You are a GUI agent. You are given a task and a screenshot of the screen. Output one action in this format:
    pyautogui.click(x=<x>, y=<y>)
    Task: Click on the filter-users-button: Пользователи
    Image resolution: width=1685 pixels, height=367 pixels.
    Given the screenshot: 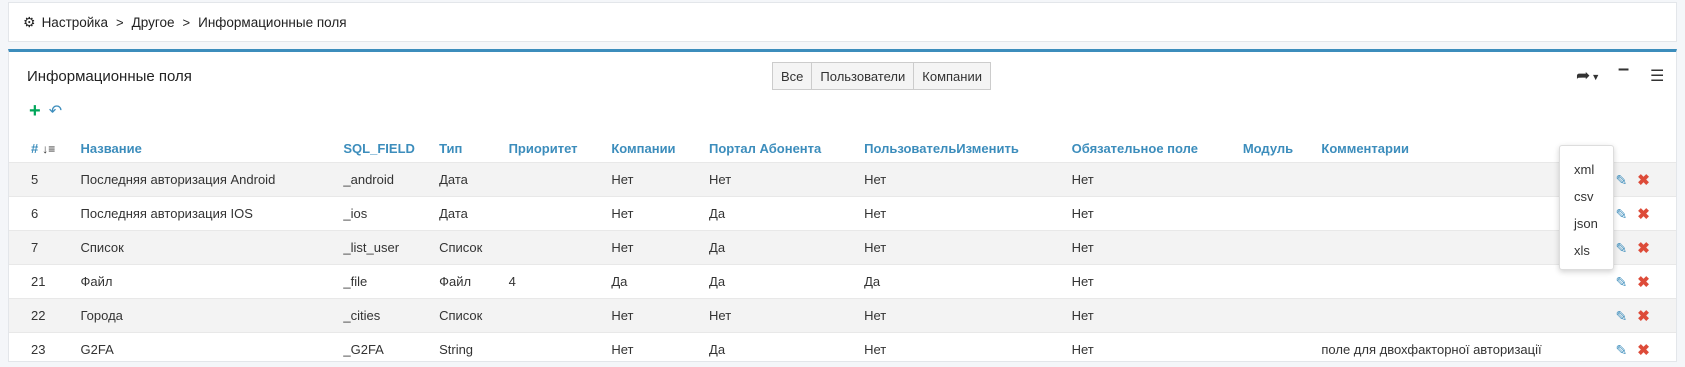 What is the action you would take?
    pyautogui.click(x=863, y=76)
    